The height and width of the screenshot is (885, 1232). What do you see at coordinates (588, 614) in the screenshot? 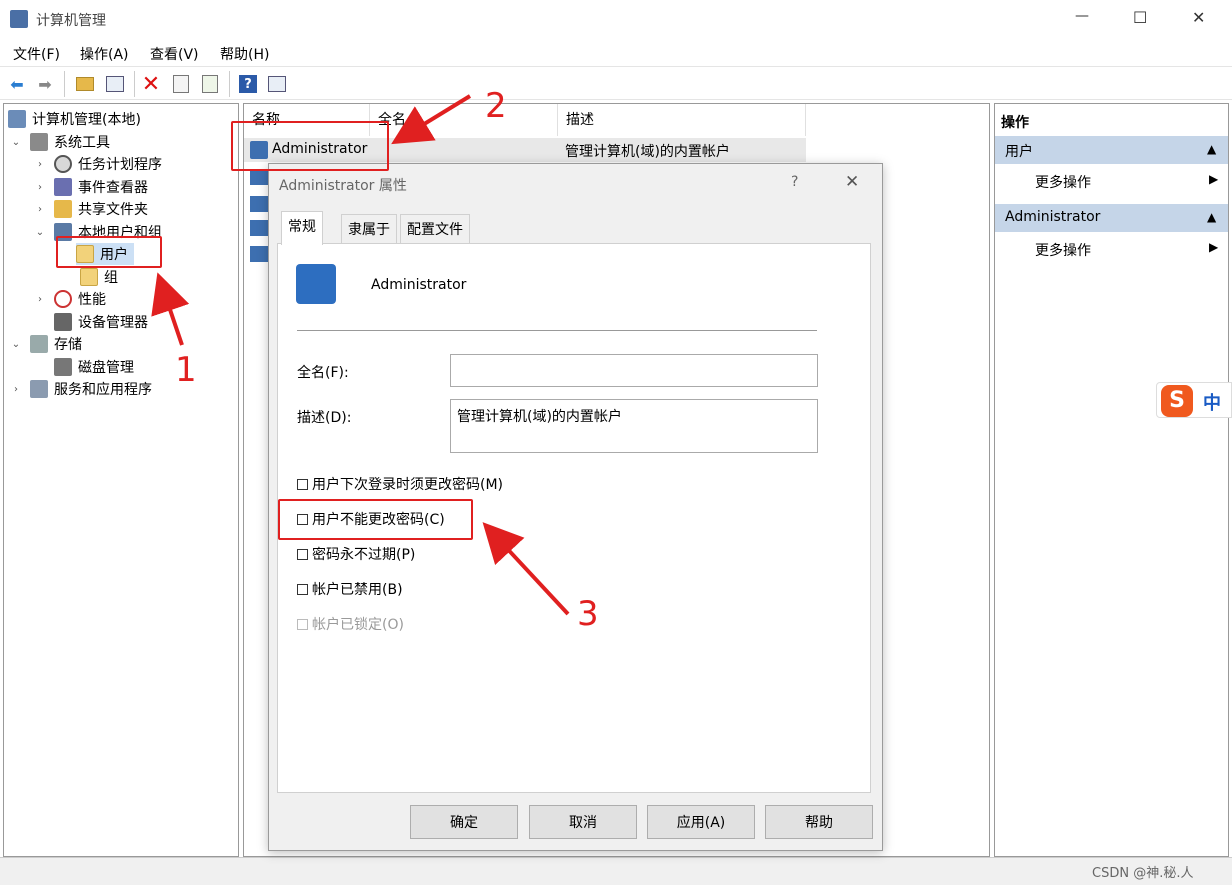
I see `annotation-number-3: 3` at bounding box center [588, 614].